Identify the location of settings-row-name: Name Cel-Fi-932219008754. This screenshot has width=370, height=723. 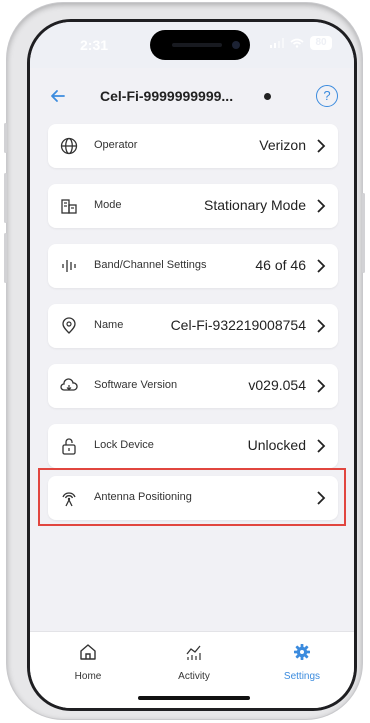
(193, 326).